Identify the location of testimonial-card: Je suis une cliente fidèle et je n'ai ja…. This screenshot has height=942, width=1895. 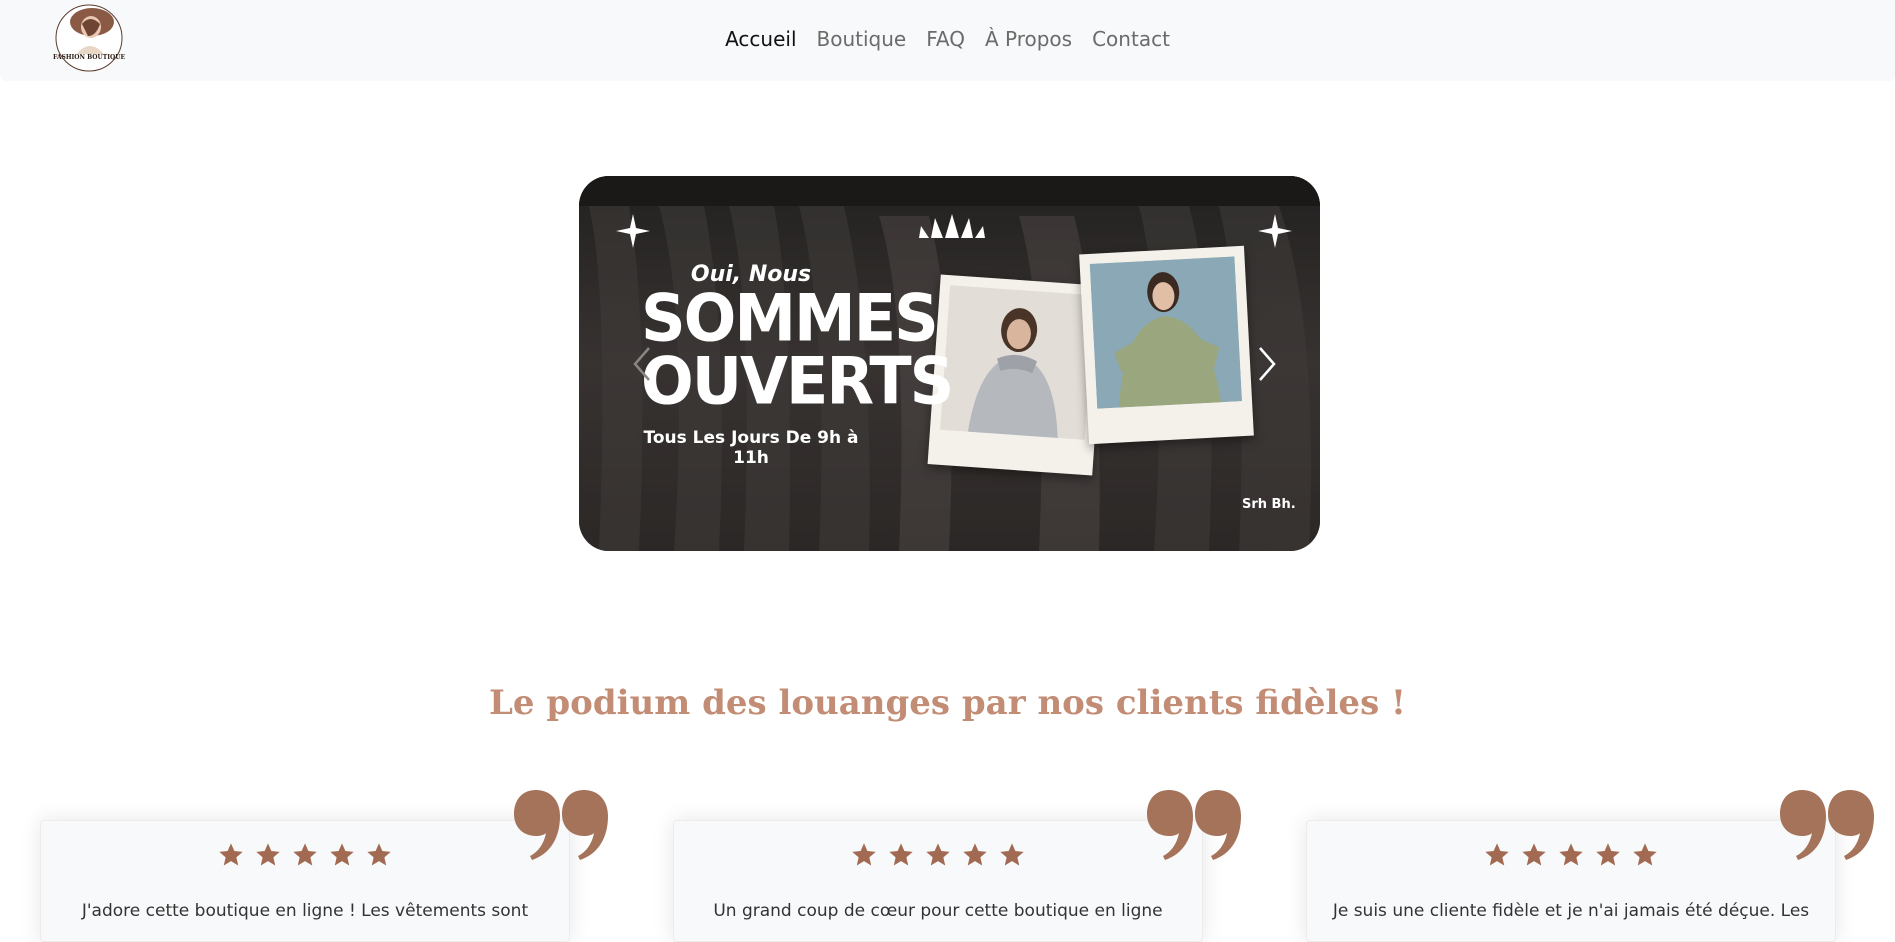
(1571, 881).